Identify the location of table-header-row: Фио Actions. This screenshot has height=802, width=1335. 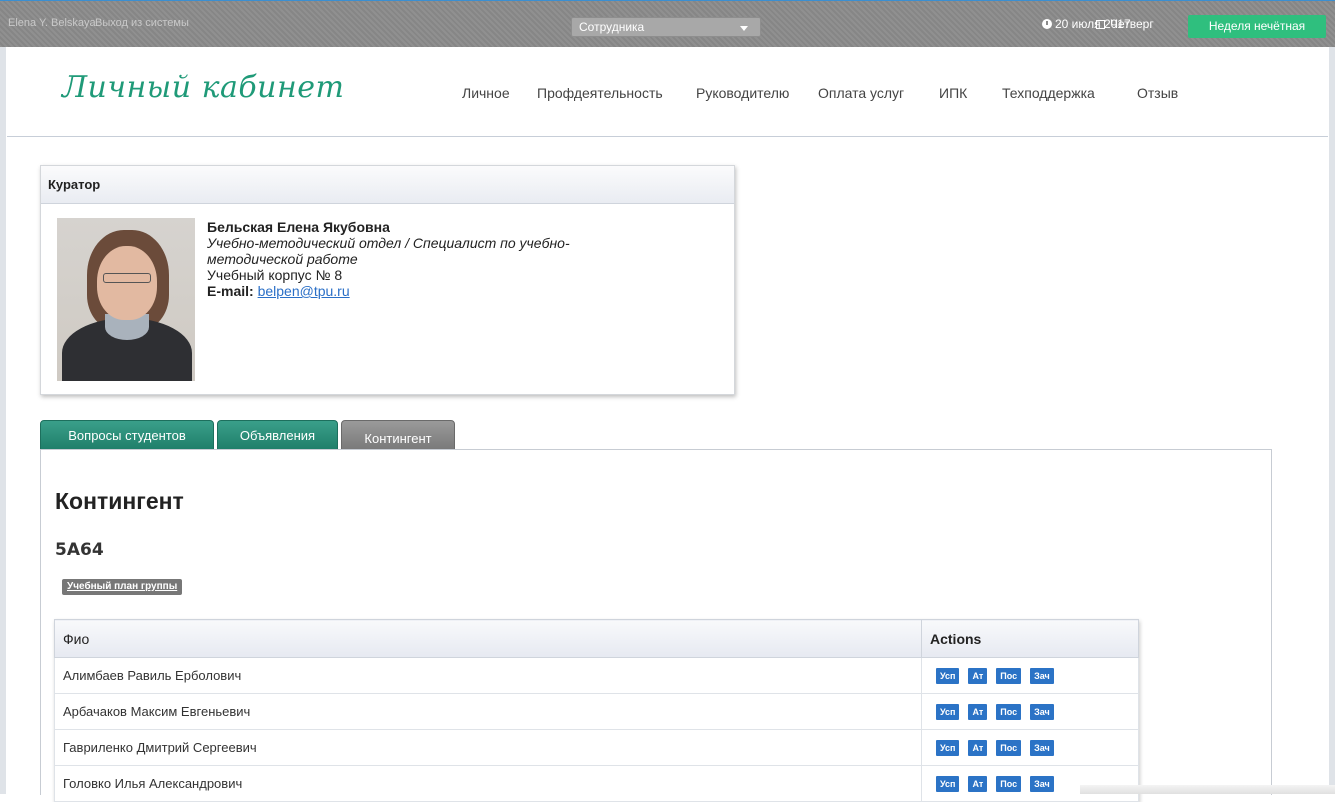
(596, 638).